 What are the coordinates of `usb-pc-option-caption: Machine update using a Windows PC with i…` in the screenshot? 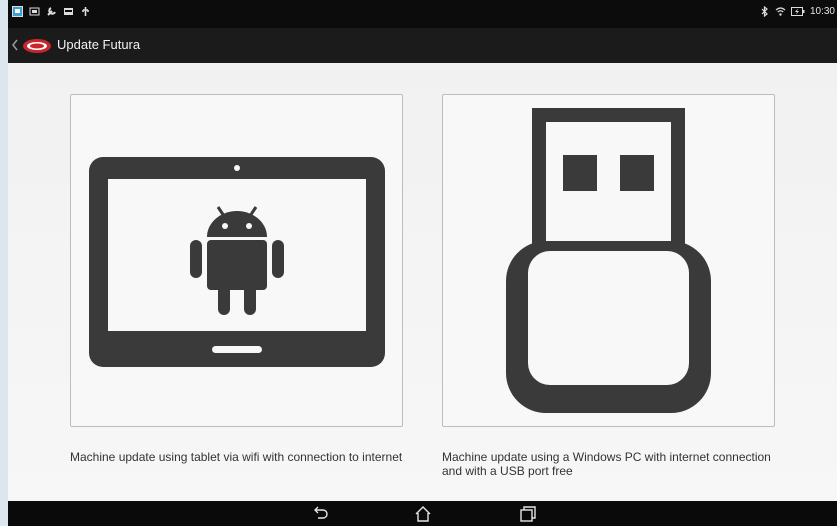 It's located at (606, 464).